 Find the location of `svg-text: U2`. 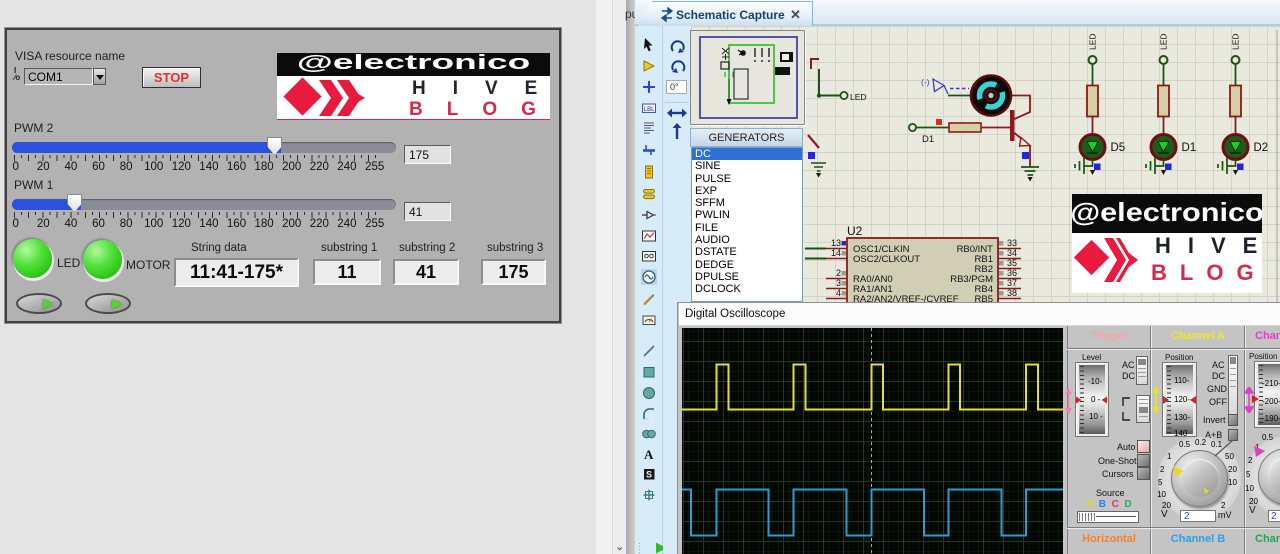

svg-text: U2 is located at coordinates (855, 231).